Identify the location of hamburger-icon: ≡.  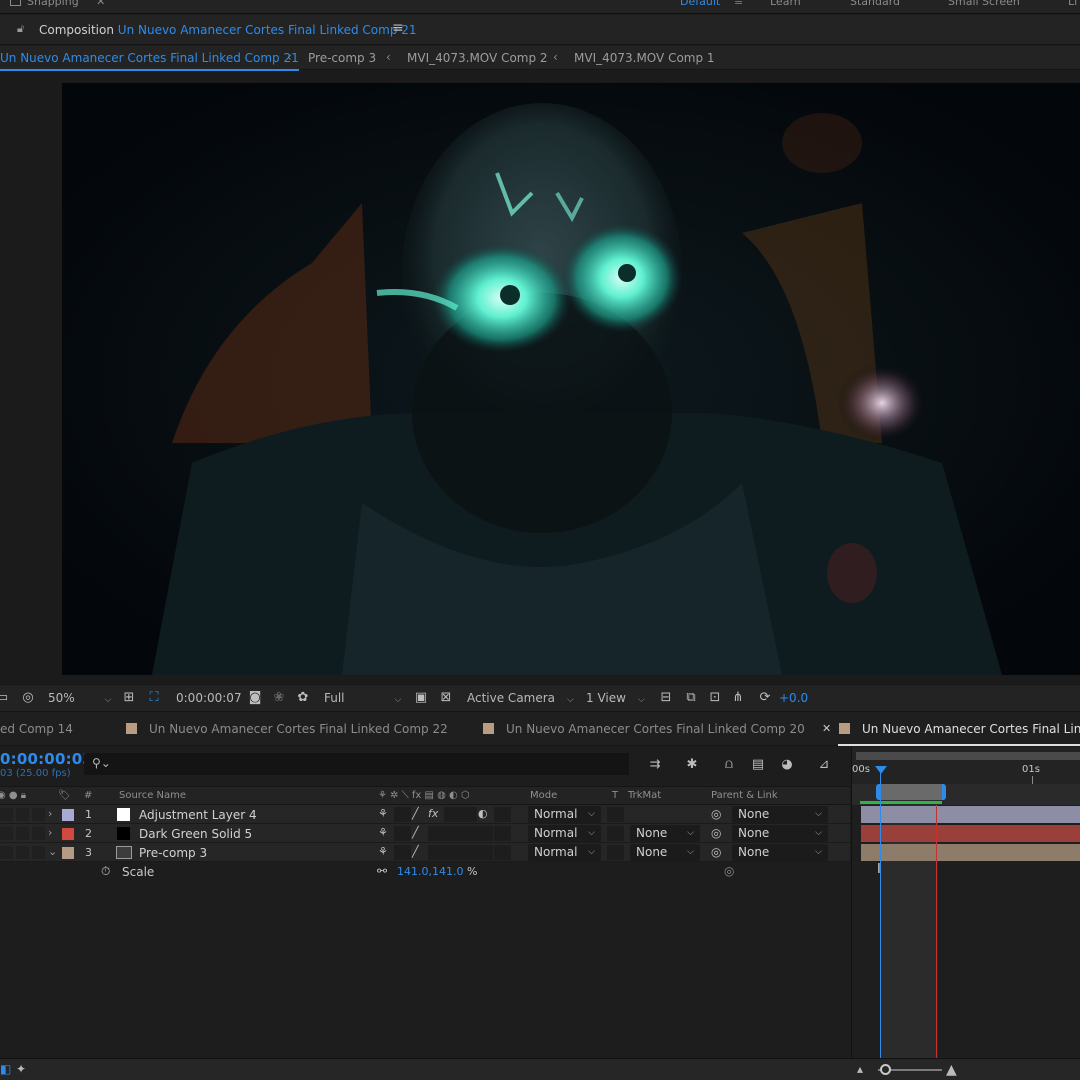
(398, 28).